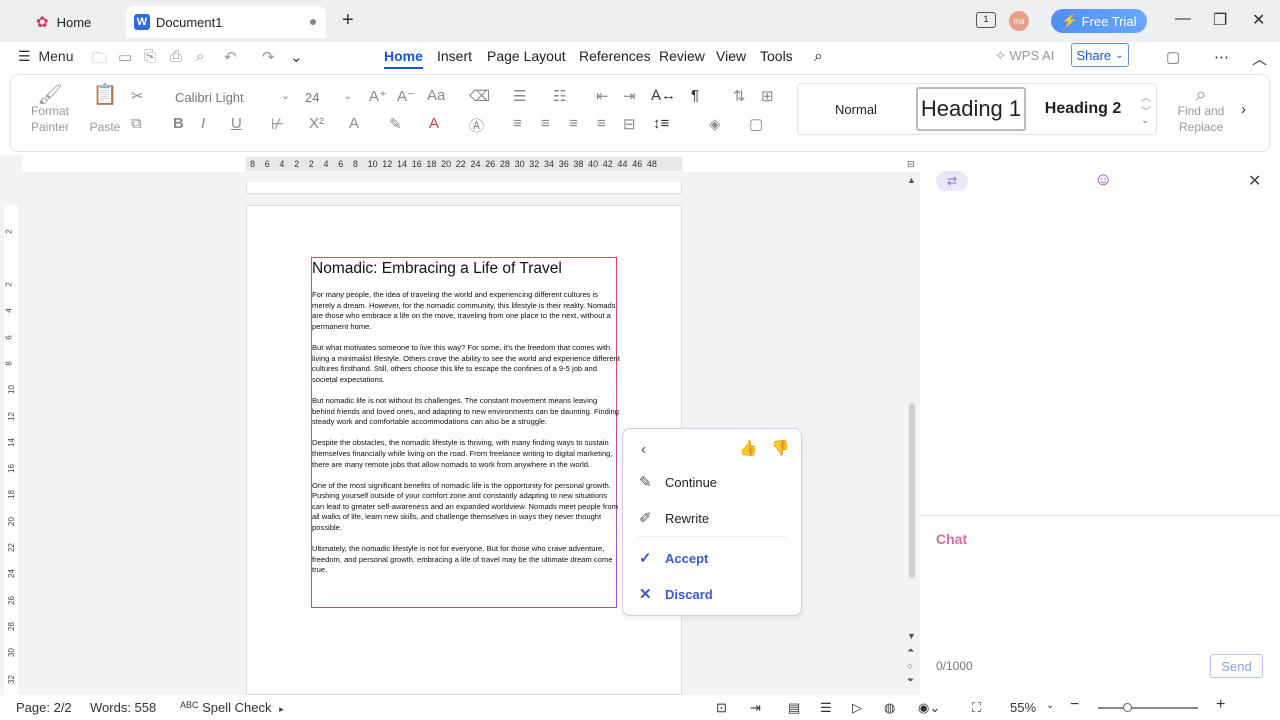 This screenshot has height=720, width=1280. I want to click on increase-indent-icon: ⇥, so click(629, 96).